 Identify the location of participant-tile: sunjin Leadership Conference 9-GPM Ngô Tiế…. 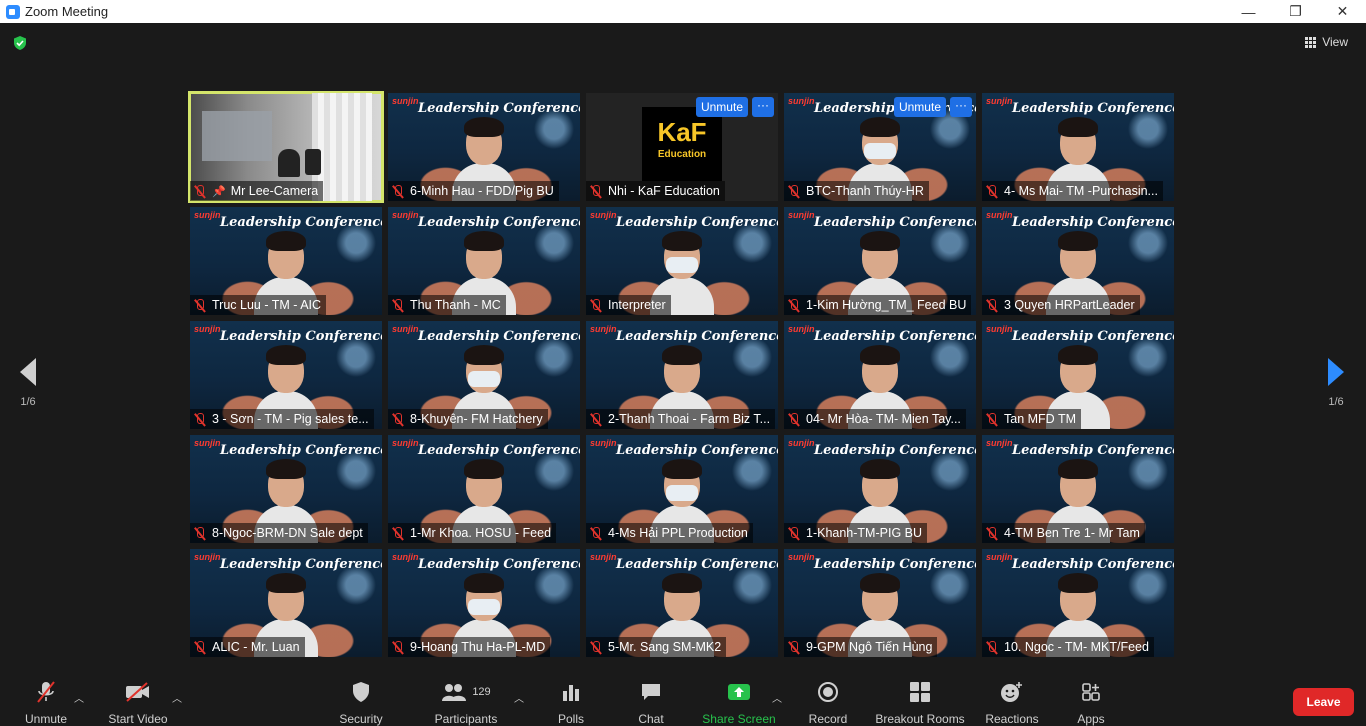
(880, 603).